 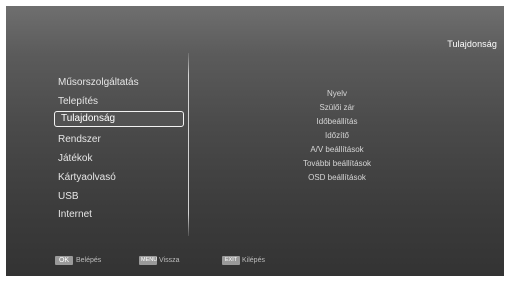 What do you see at coordinates (117, 139) in the screenshot?
I see `menu-item-rendszer: Rendszer` at bounding box center [117, 139].